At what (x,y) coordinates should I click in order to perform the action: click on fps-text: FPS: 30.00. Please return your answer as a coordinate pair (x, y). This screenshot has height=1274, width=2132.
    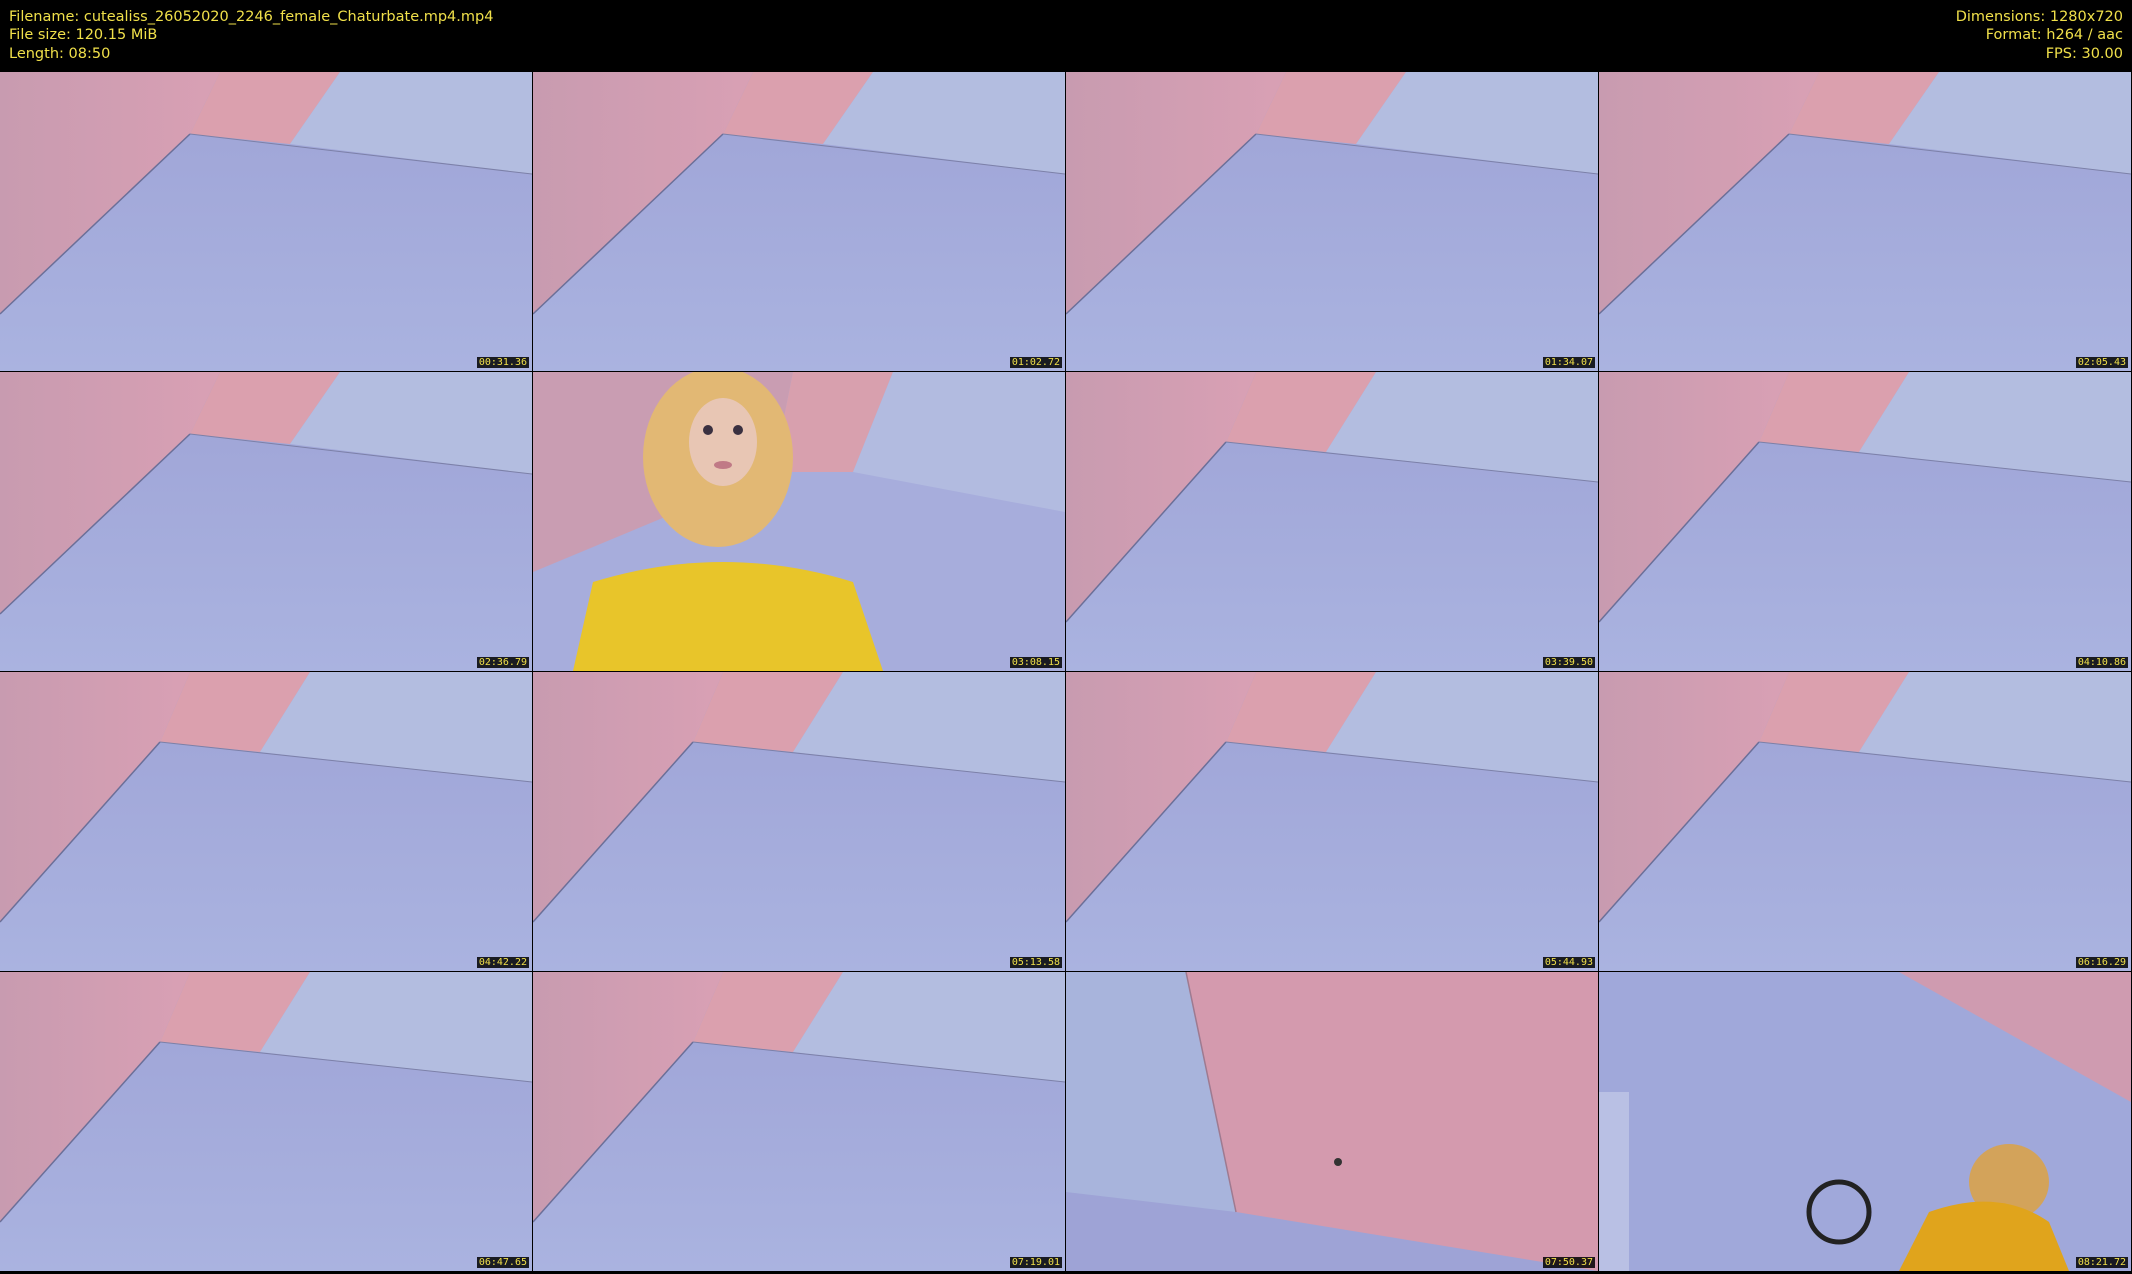
    Looking at the image, I should click on (2084, 53).